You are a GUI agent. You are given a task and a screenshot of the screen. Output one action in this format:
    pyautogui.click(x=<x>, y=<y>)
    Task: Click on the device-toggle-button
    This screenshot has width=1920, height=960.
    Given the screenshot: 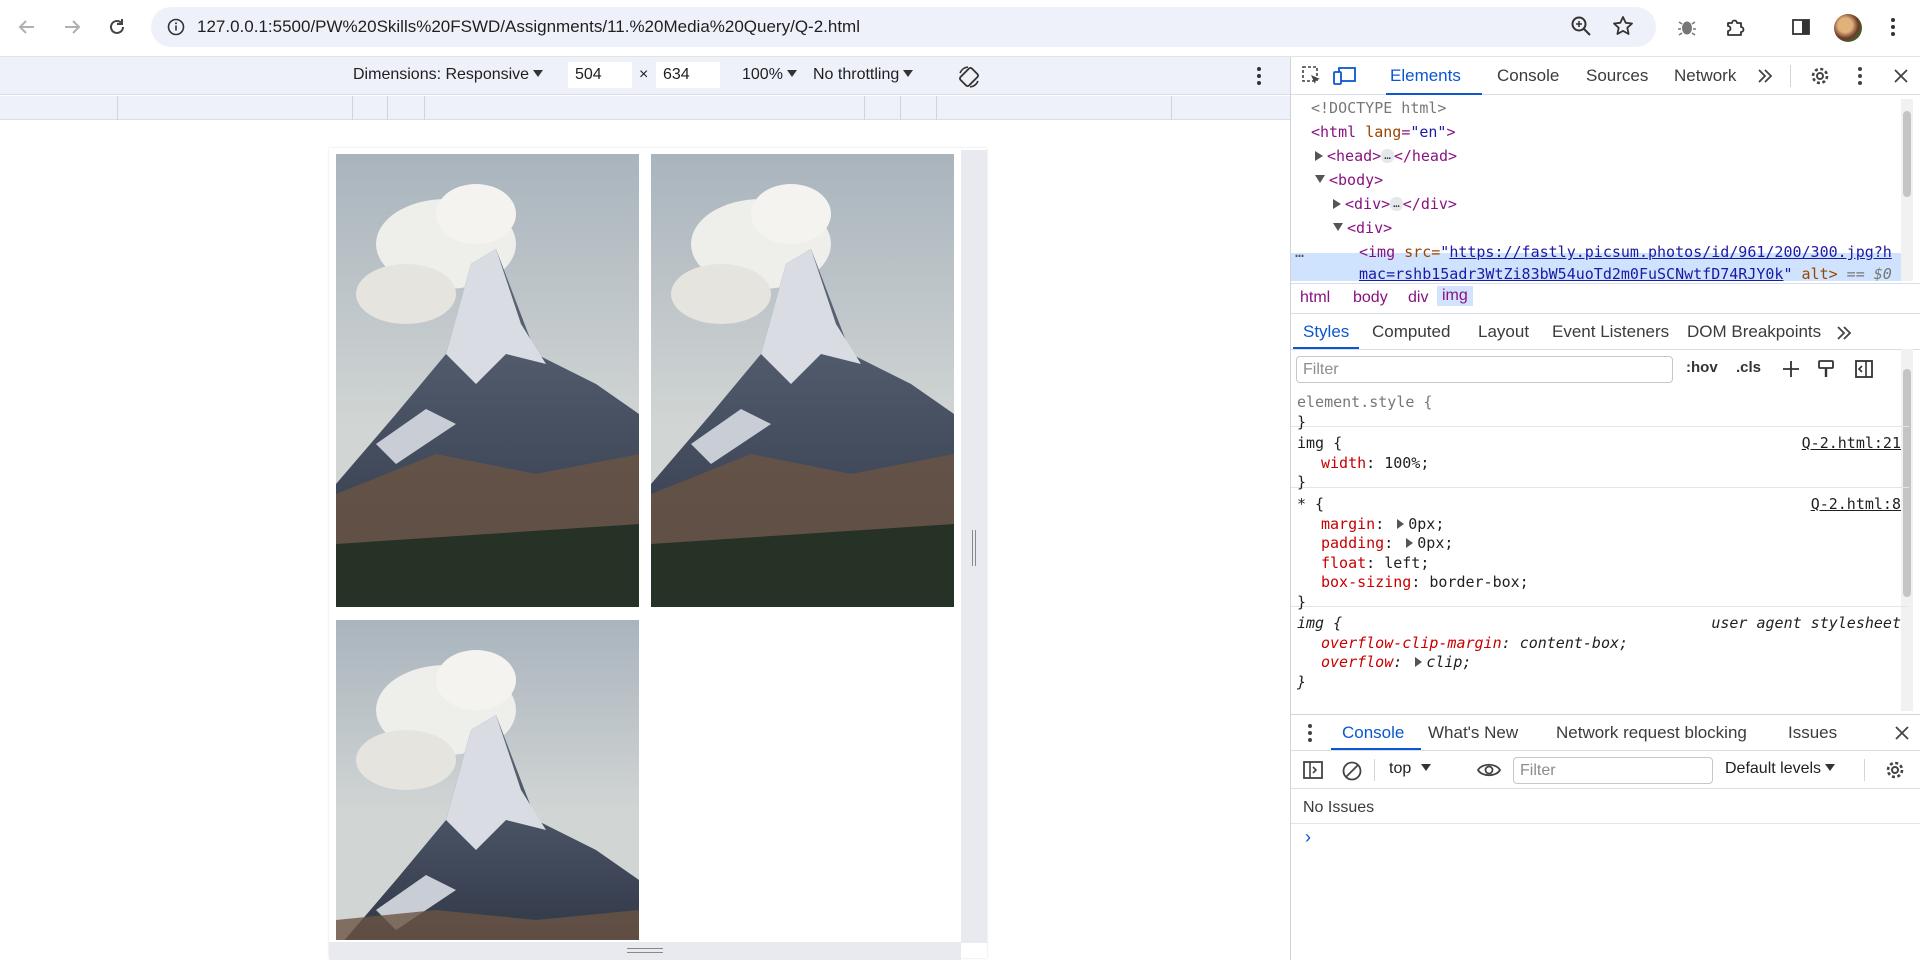 What is the action you would take?
    pyautogui.click(x=1345, y=76)
    